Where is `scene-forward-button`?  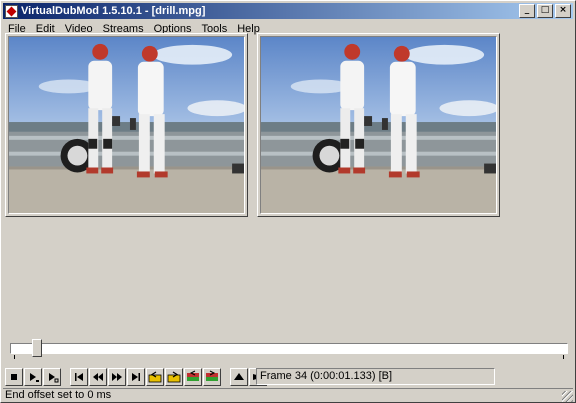 scene-forward-button is located at coordinates (212, 377).